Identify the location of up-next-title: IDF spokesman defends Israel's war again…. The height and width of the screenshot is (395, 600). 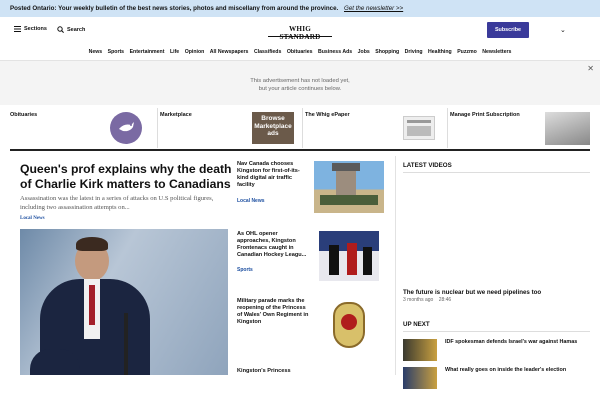
(515, 342).